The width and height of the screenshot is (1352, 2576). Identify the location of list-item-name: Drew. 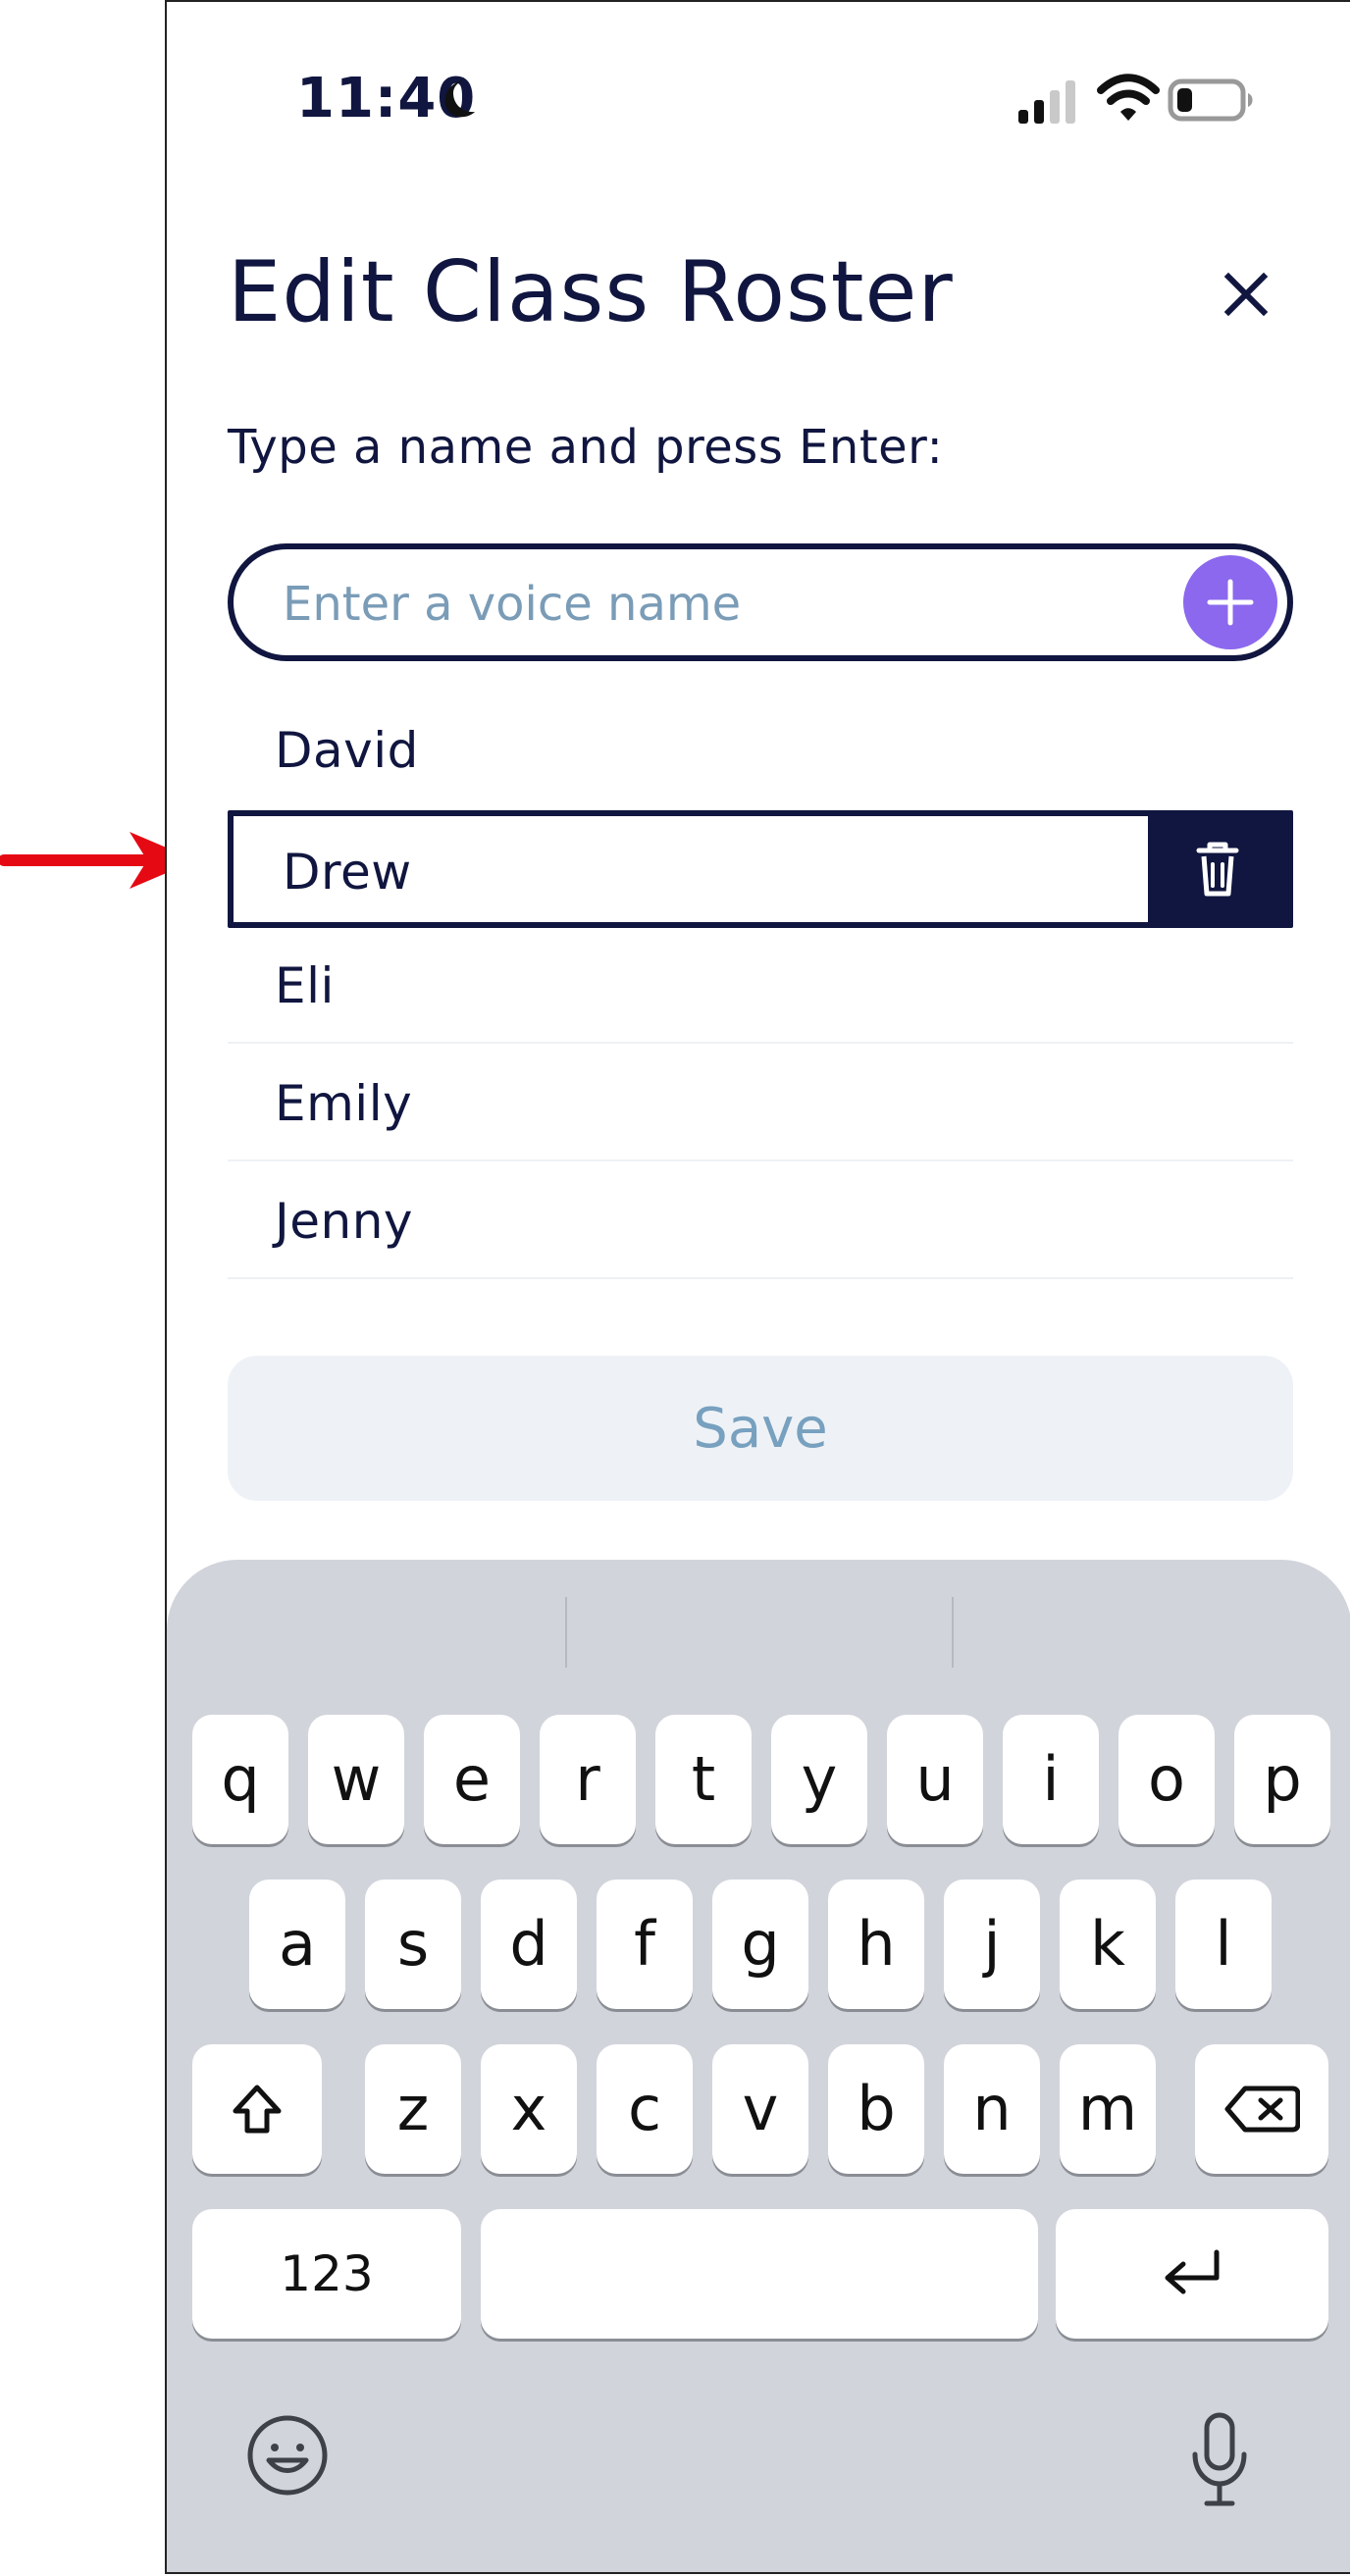
(347, 872).